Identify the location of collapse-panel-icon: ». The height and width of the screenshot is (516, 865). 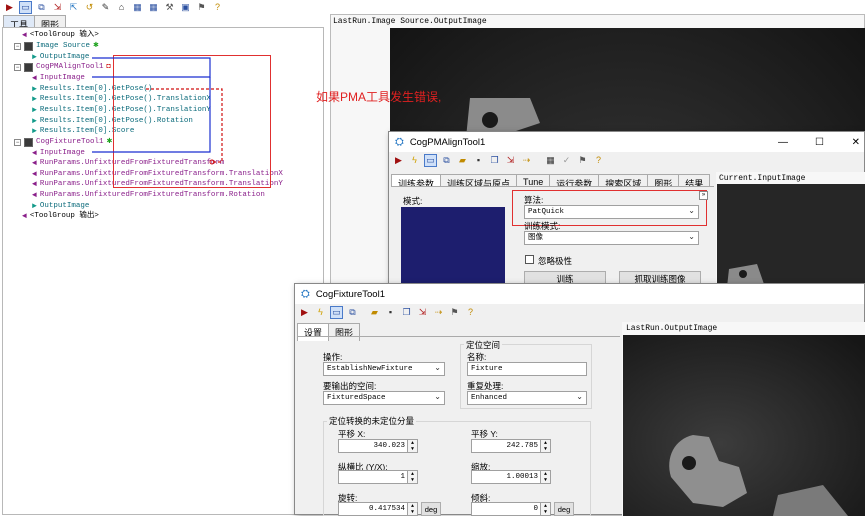
(703, 195).